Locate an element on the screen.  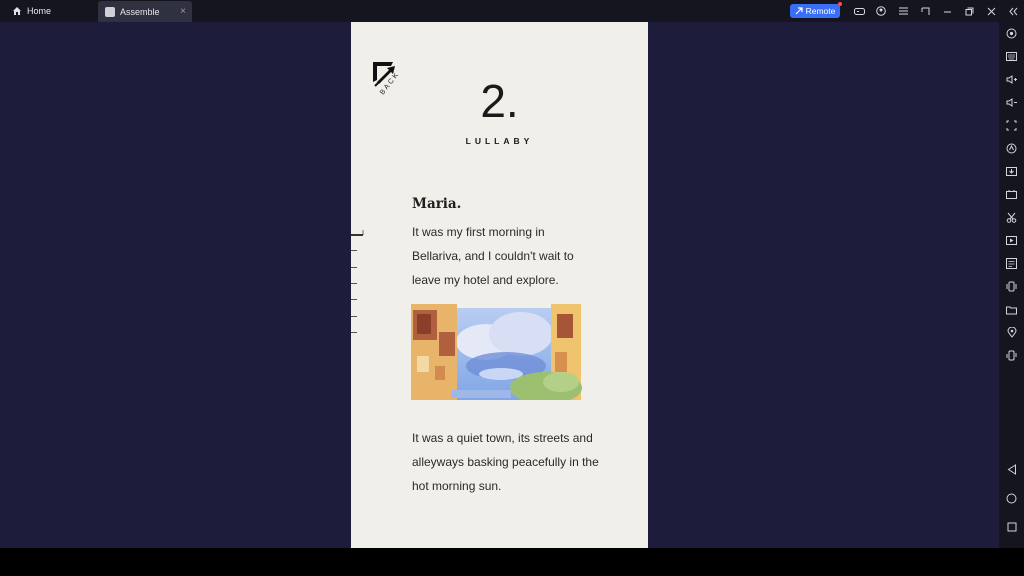
fps-icon is located at coordinates (1011, 194).